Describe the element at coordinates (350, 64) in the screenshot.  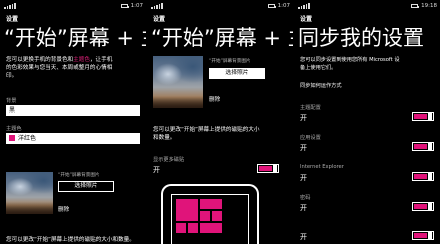
I see `sync-description: 您可以同步设置到使用您所有 Microsoft 设 备上使用它们。` at that location.